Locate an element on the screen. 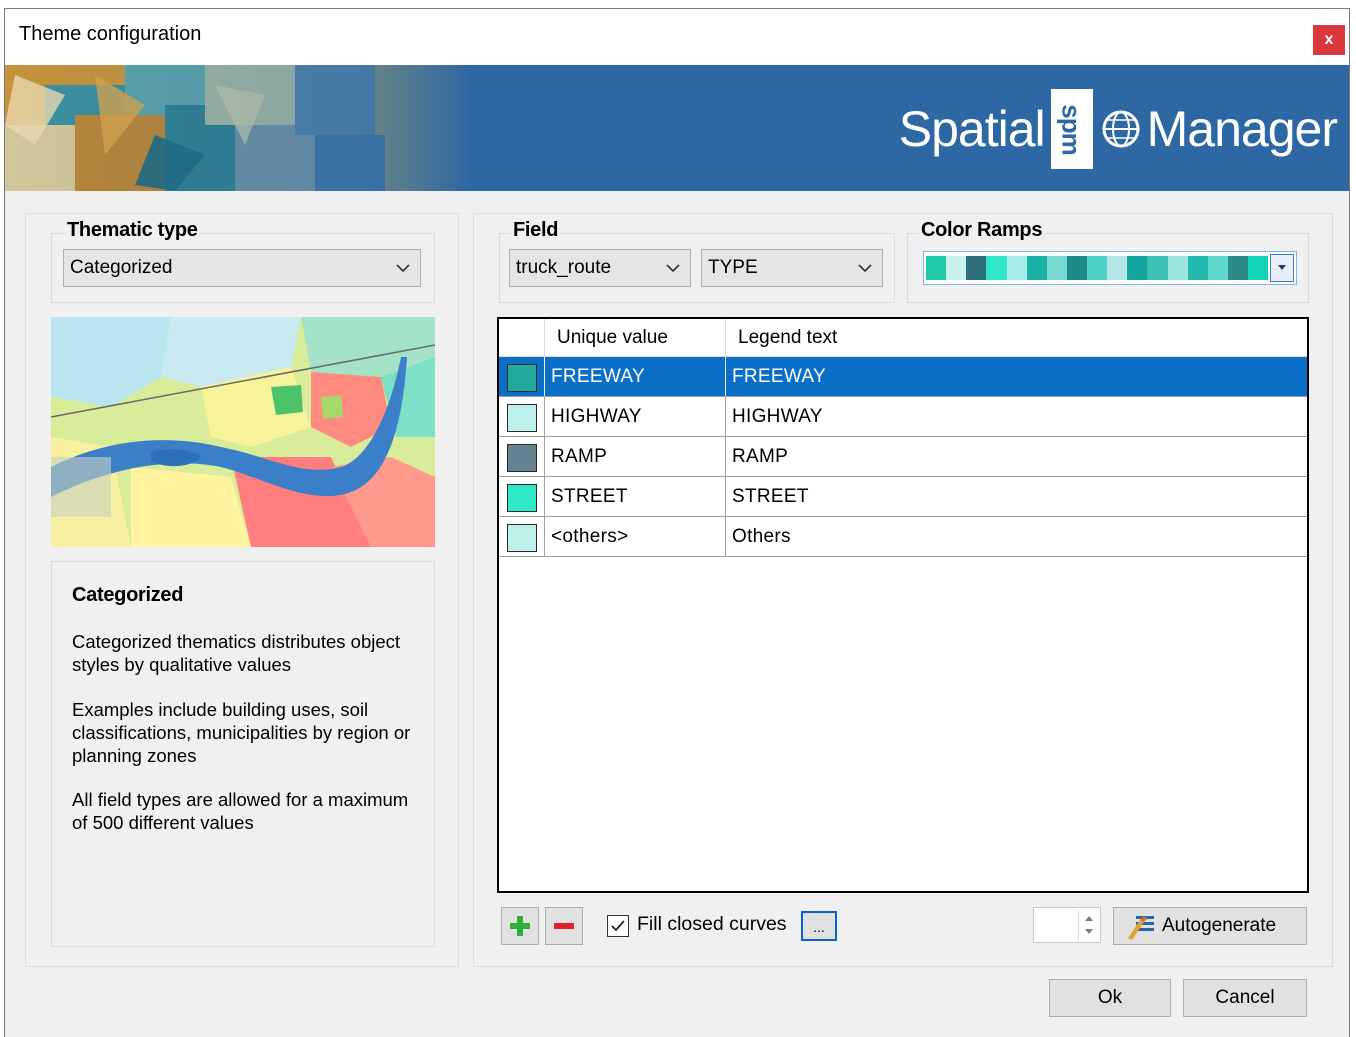  legend-text-cell: FREEWAY is located at coordinates (1016, 376).